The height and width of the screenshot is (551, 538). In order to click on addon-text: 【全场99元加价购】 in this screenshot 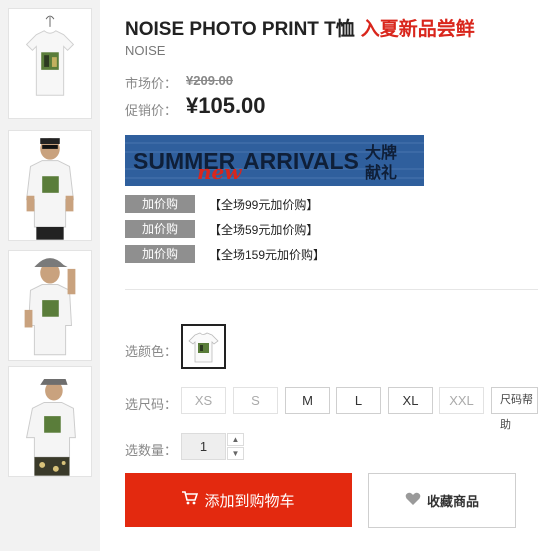, I will do `click(264, 204)`.